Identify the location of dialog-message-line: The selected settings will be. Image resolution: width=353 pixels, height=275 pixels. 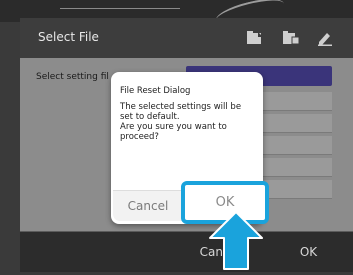
(181, 107).